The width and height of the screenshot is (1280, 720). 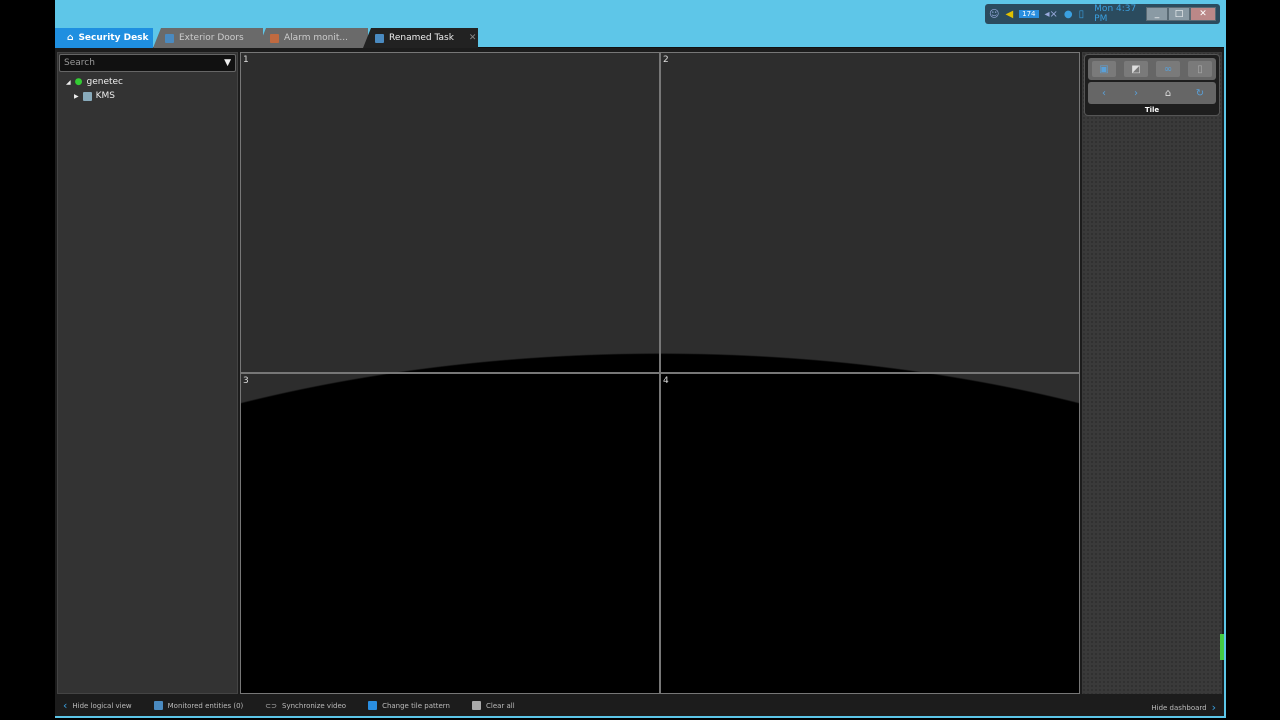 I want to click on hide-dashboard-button: Hide dashboard ›, so click(x=1183, y=707).